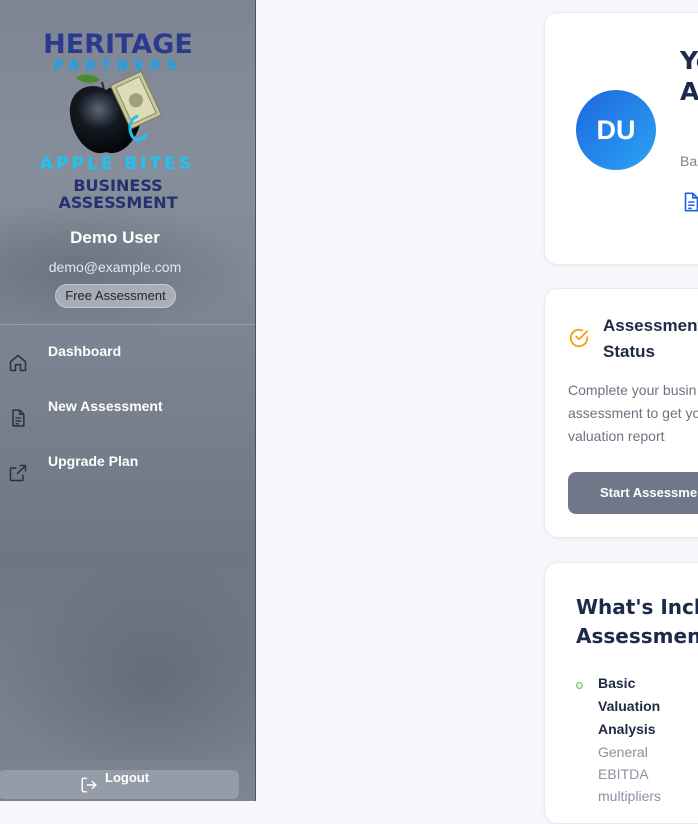 The image size is (698, 824). What do you see at coordinates (89, 785) in the screenshot?
I see `logout-icon` at bounding box center [89, 785].